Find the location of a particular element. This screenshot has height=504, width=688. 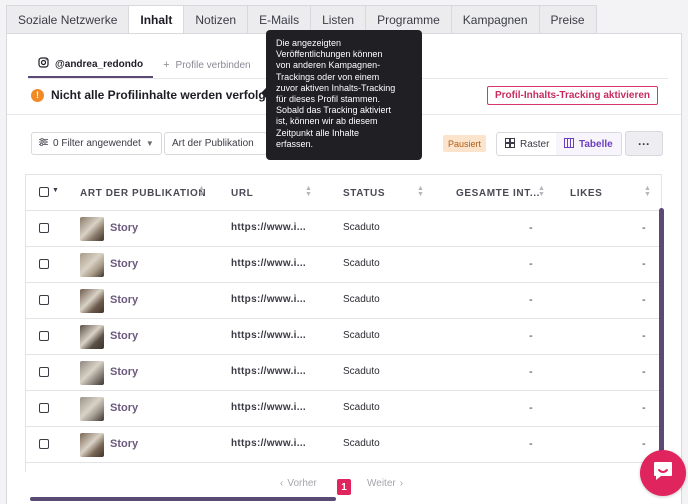

current-page-button: 1 is located at coordinates (344, 487).